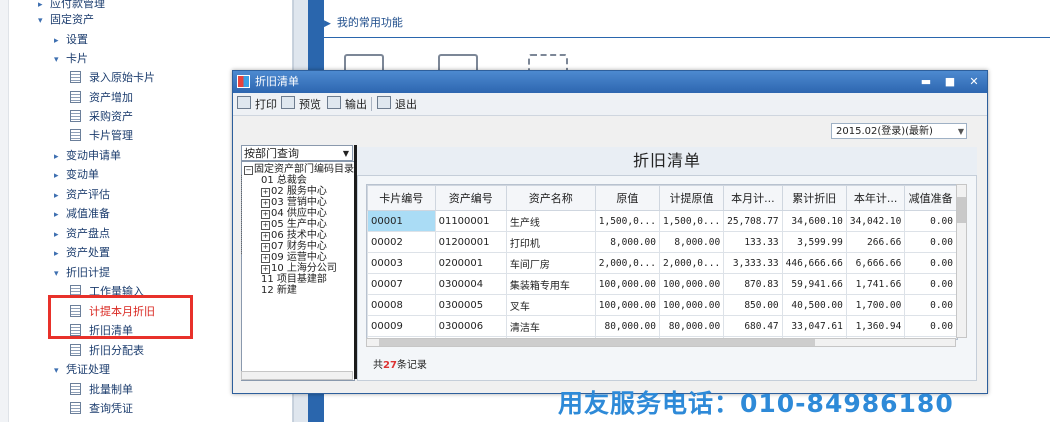 Image resolution: width=1050 pixels, height=422 pixels. What do you see at coordinates (814, 263) in the screenshot?
I see `table-cell: 446,666.66` at bounding box center [814, 263].